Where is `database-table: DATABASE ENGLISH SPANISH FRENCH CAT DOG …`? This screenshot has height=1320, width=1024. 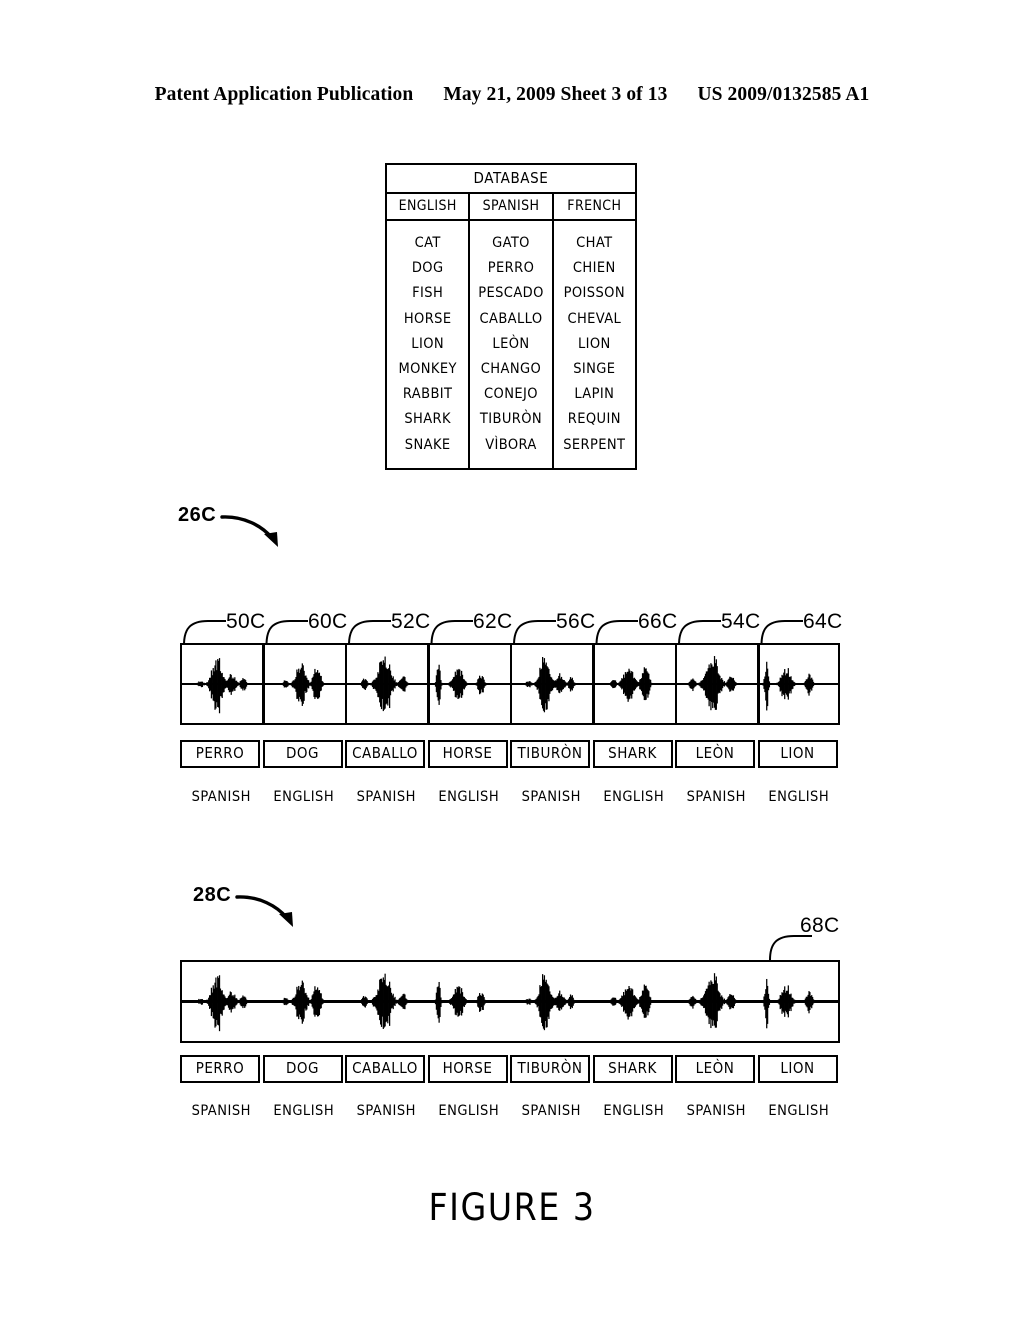 database-table: DATABASE ENGLISH SPANISH FRENCH CAT DOG … is located at coordinates (511, 316).